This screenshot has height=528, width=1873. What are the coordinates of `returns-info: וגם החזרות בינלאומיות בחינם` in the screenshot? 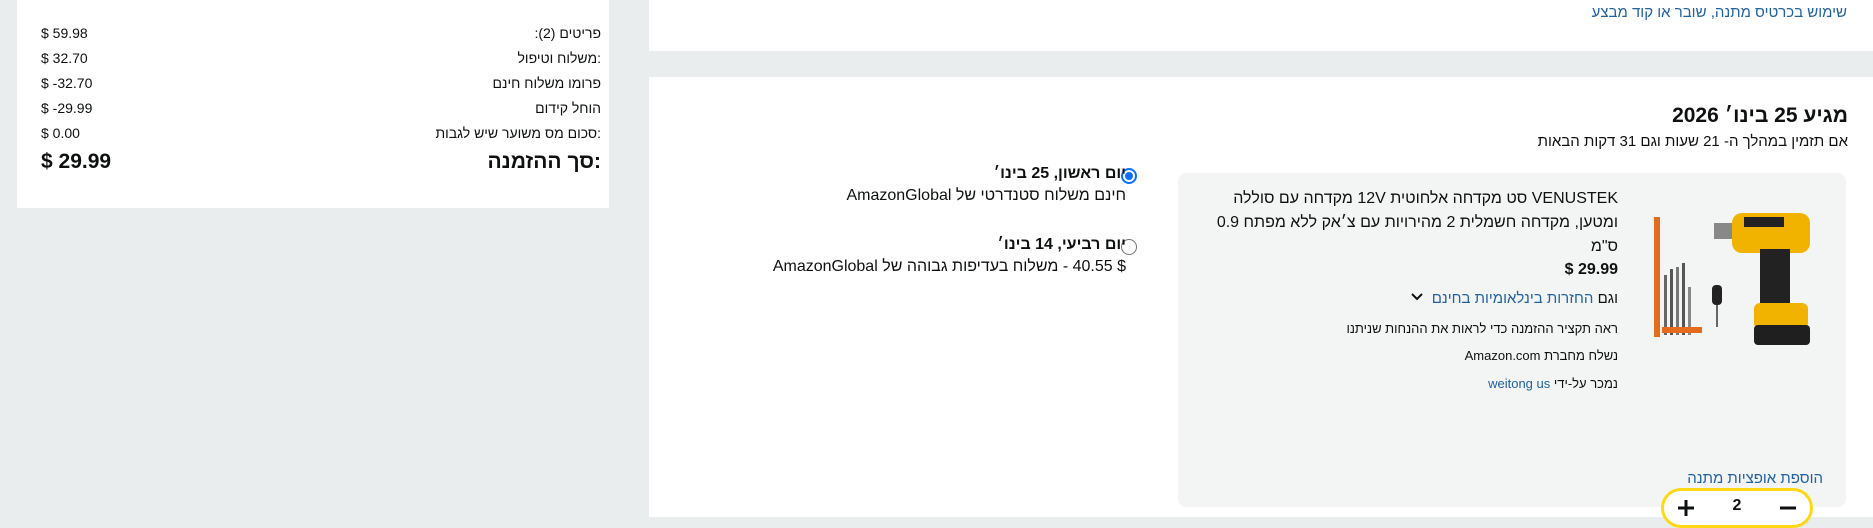 It's located at (1514, 298).